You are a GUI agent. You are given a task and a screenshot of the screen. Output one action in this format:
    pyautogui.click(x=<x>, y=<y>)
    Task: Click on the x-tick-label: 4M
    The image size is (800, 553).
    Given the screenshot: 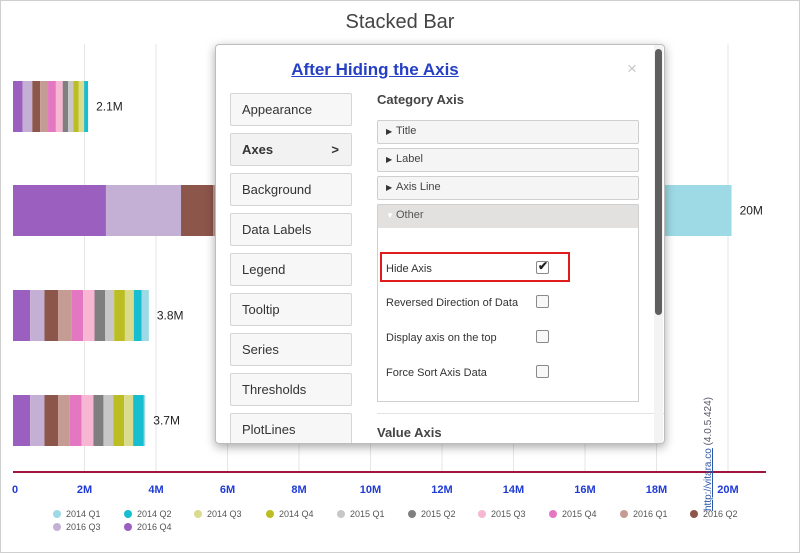 What is the action you would take?
    pyautogui.click(x=155, y=490)
    